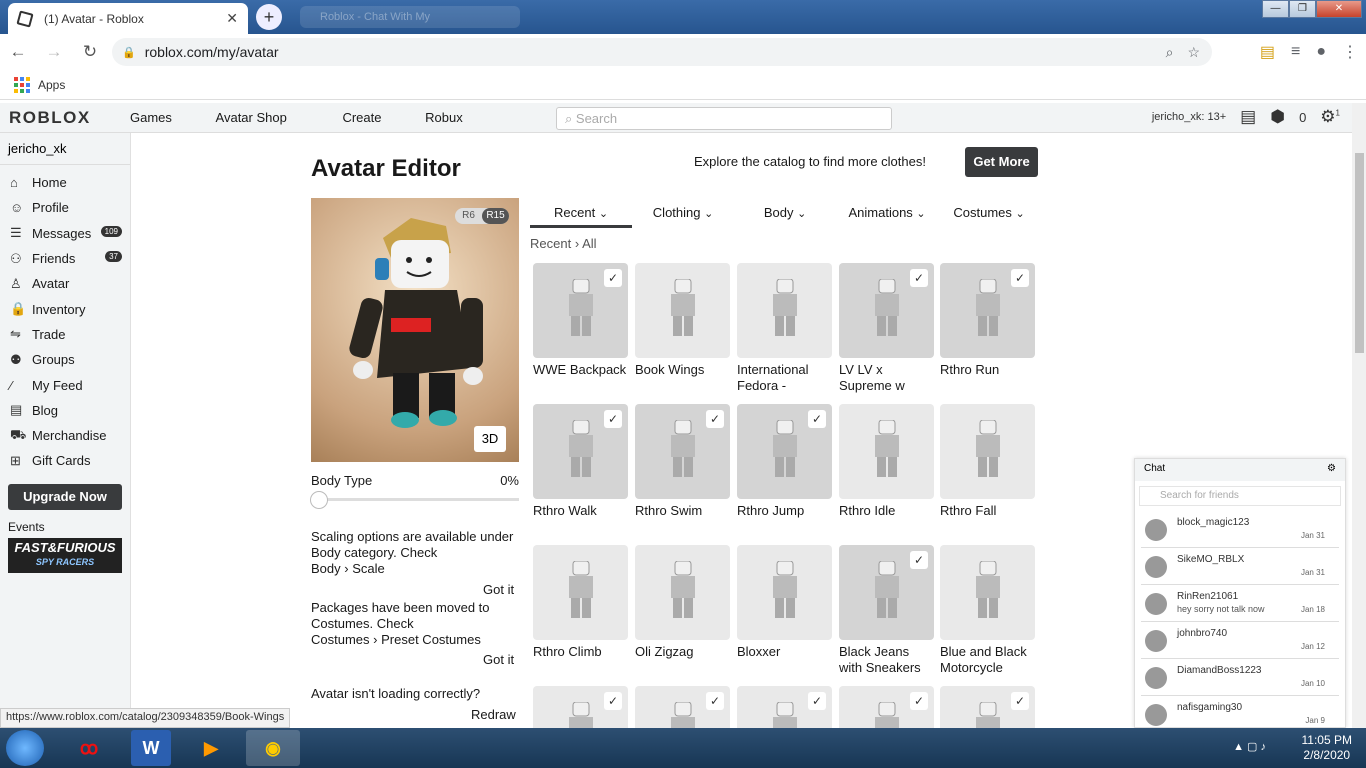 This screenshot has height=768, width=1366. Describe the element at coordinates (1359, 253) in the screenshot. I see `scrollbar-thumb` at that location.